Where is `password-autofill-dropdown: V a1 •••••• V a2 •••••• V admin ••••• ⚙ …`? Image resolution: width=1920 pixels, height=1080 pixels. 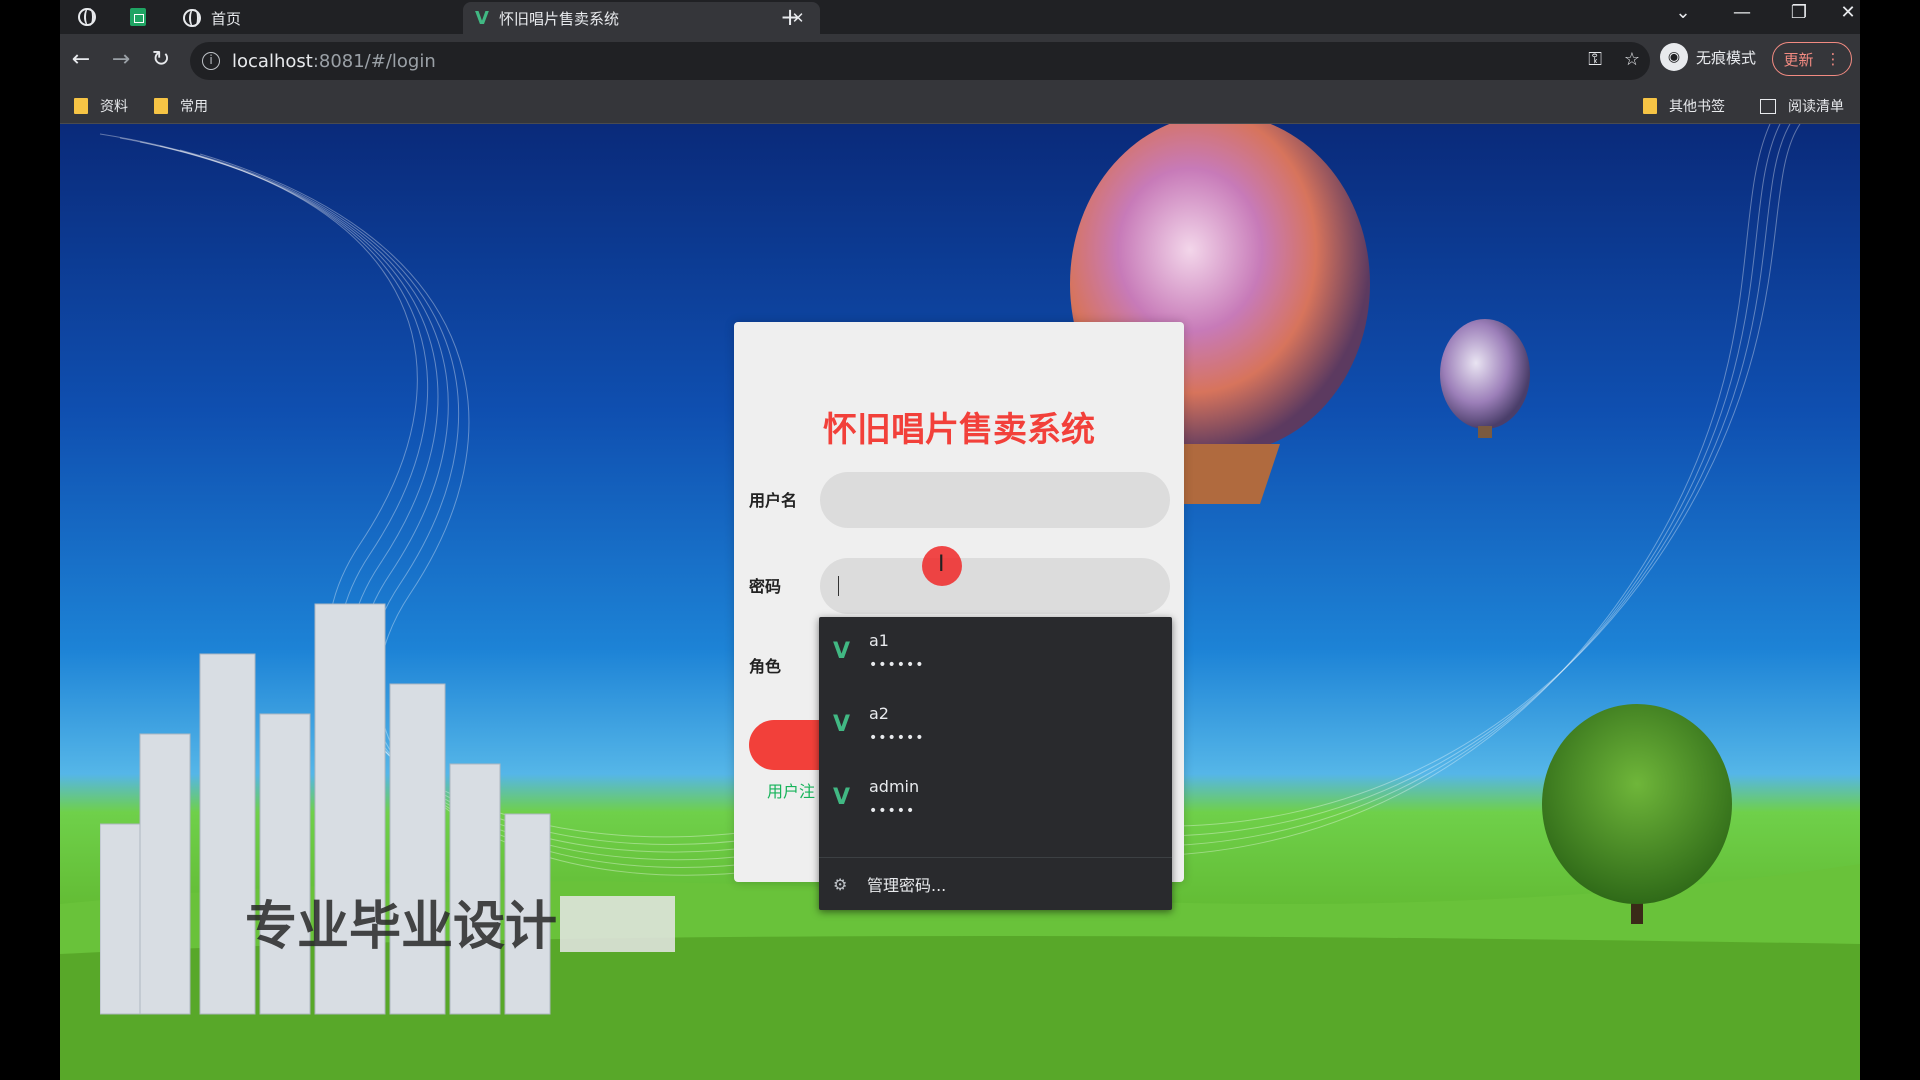 password-autofill-dropdown: V a1 •••••• V a2 •••••• V admin ••••• ⚙ … is located at coordinates (995, 763).